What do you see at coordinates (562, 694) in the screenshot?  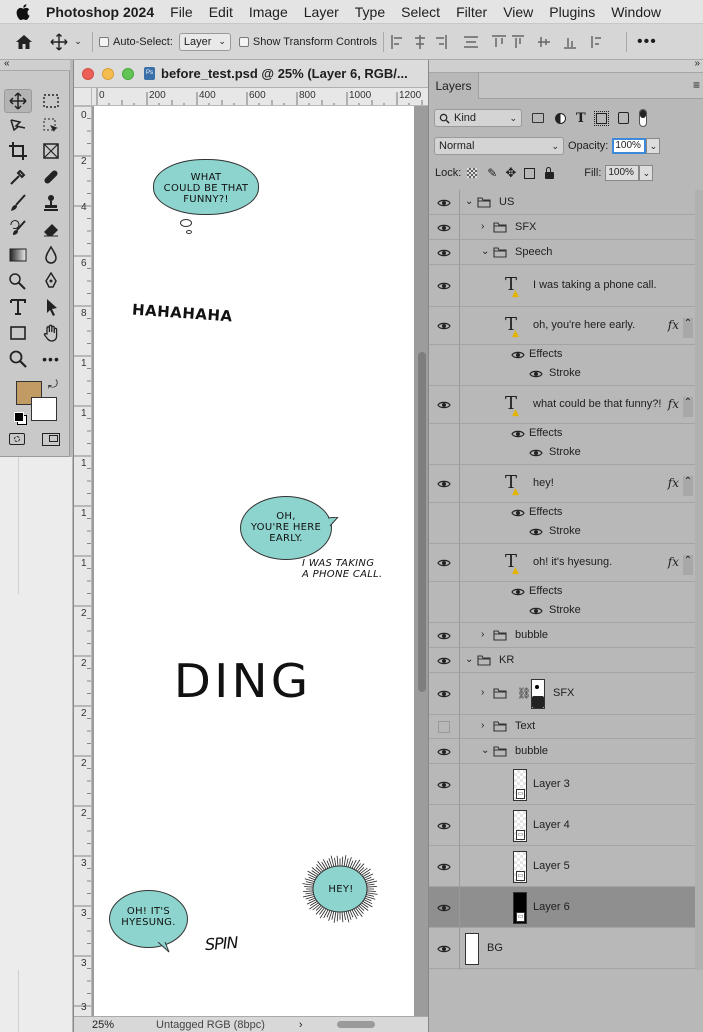 I see `layer-row-kr-sfx: › ⛓ SFX` at bounding box center [562, 694].